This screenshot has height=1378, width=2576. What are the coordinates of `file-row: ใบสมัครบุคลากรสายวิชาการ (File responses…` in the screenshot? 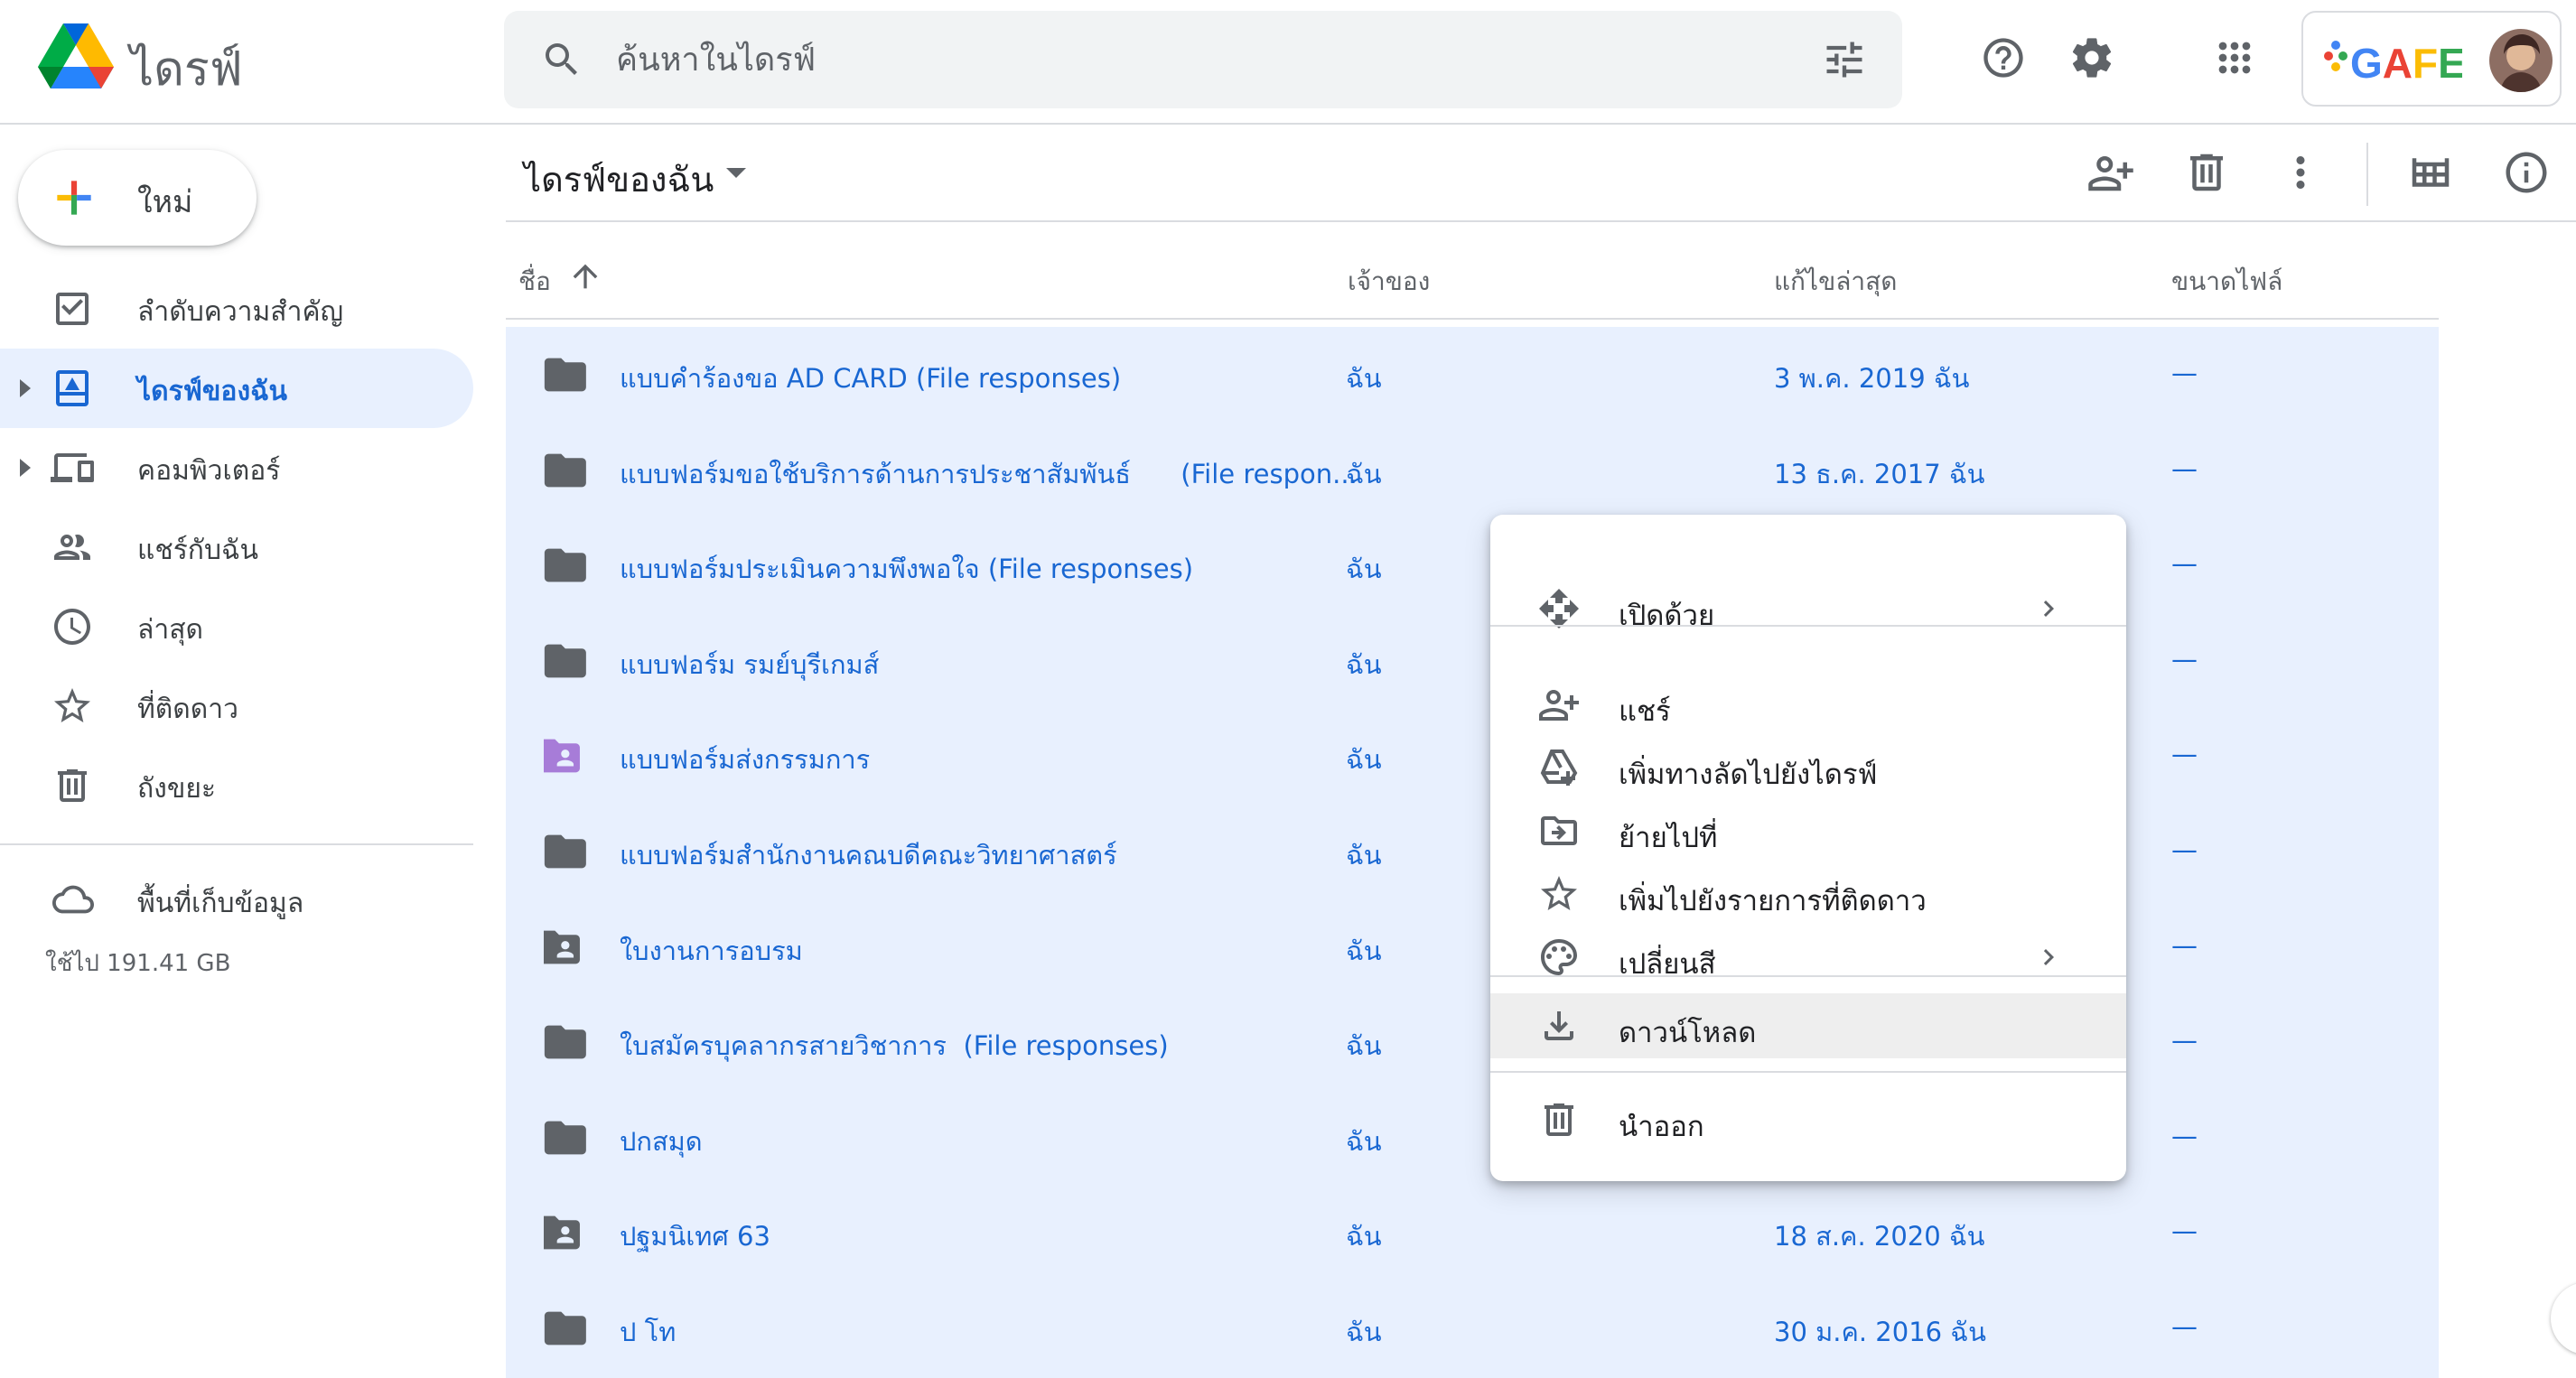 It's located at (1473, 1042).